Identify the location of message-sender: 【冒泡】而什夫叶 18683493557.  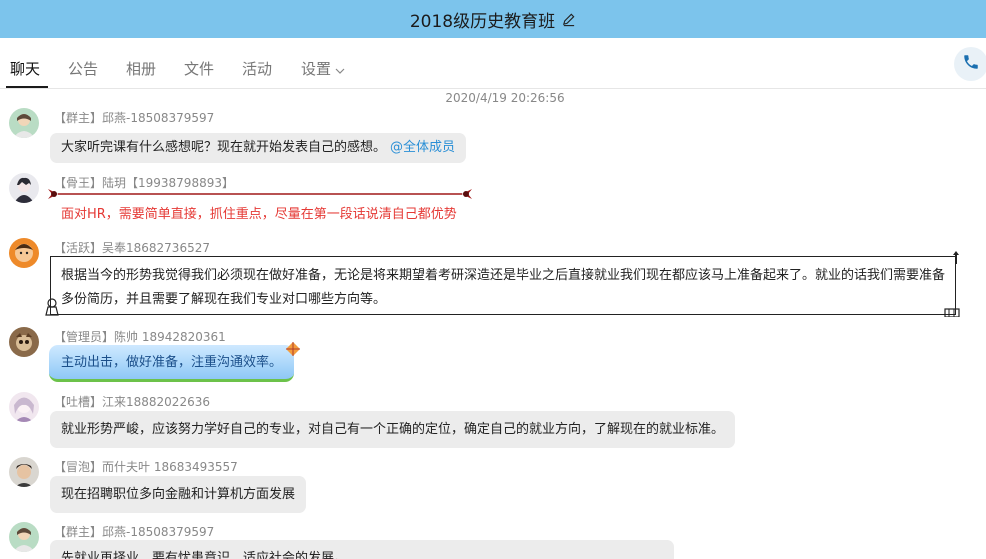
(146, 467).